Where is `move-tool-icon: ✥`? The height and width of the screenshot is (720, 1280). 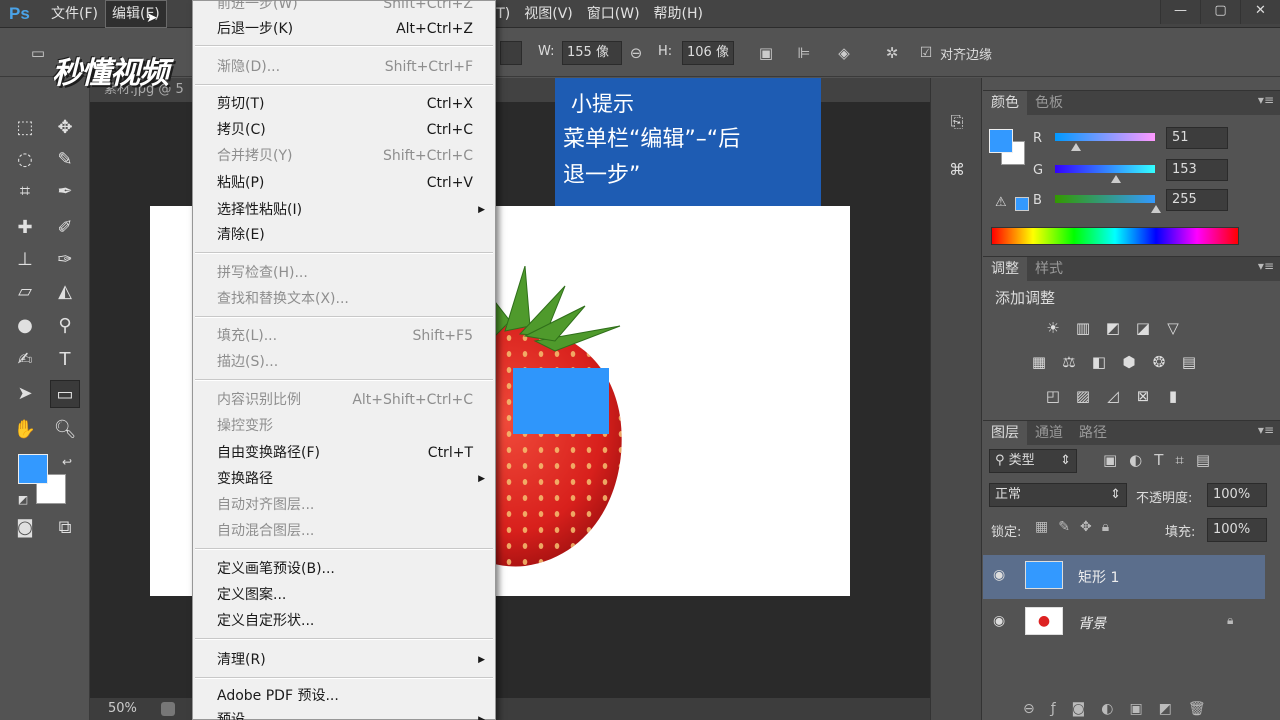
move-tool-icon: ✥ is located at coordinates (65, 128).